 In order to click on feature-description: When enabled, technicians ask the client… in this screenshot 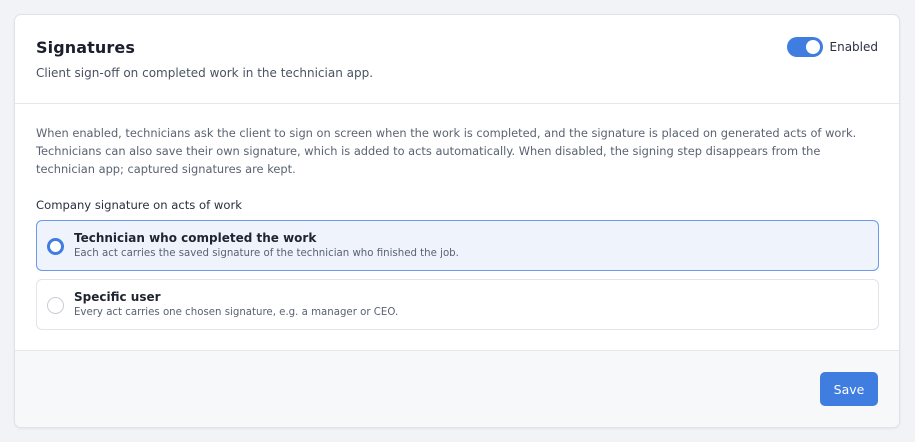, I will do `click(446, 151)`.